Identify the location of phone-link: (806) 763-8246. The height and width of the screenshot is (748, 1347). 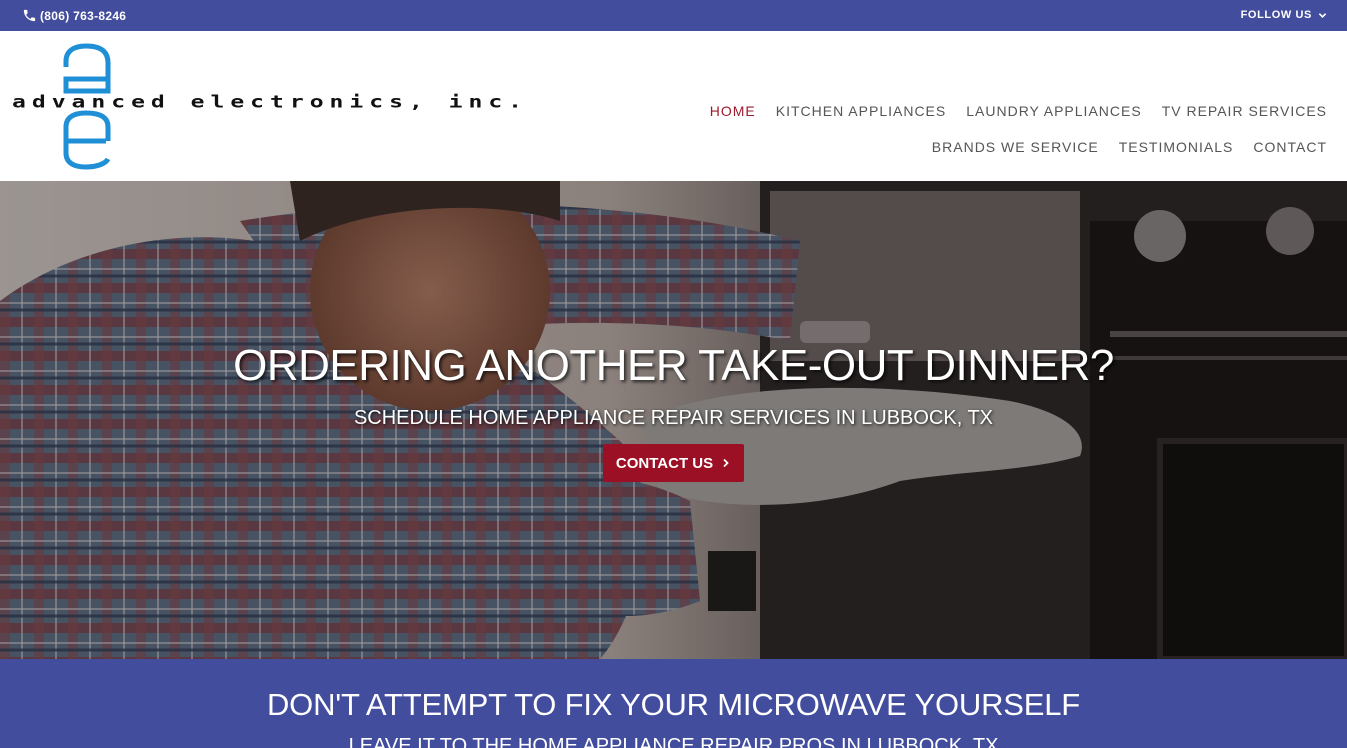
(74, 15).